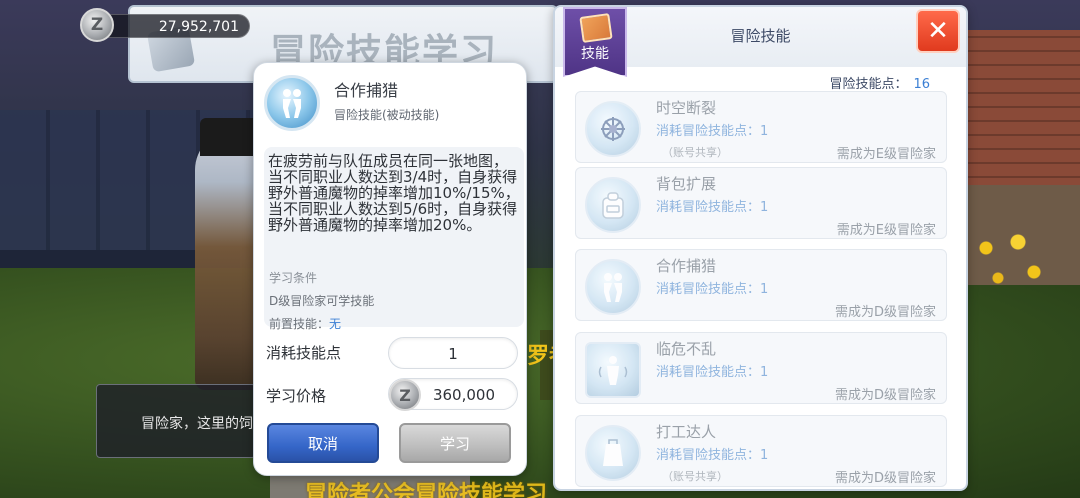 The width and height of the screenshot is (1080, 498). I want to click on skill-name: 打工达人, so click(686, 432).